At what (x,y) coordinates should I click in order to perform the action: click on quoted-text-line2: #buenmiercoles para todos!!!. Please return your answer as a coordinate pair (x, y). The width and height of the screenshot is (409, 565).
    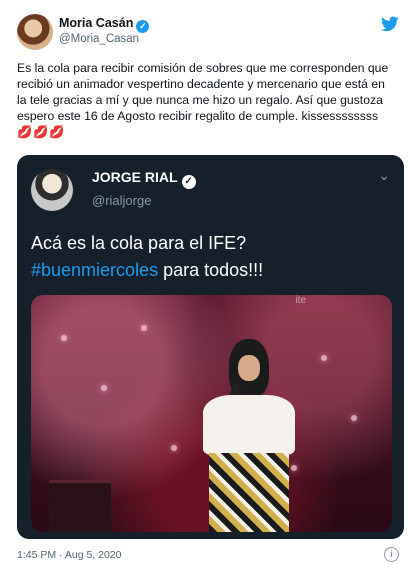
    Looking at the image, I should click on (211, 270).